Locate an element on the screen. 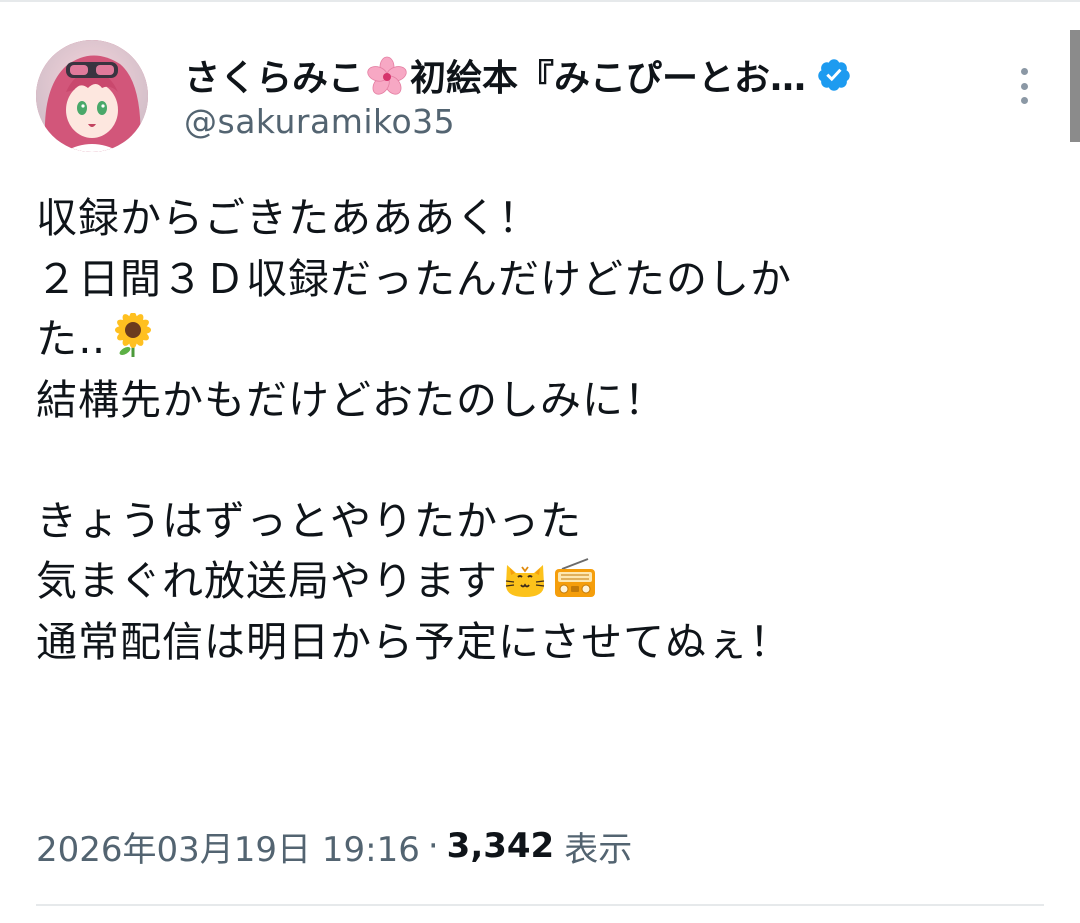 The width and height of the screenshot is (1080, 923). tweet-line-text: 気まぐれ放送局やります is located at coordinates (267, 581).